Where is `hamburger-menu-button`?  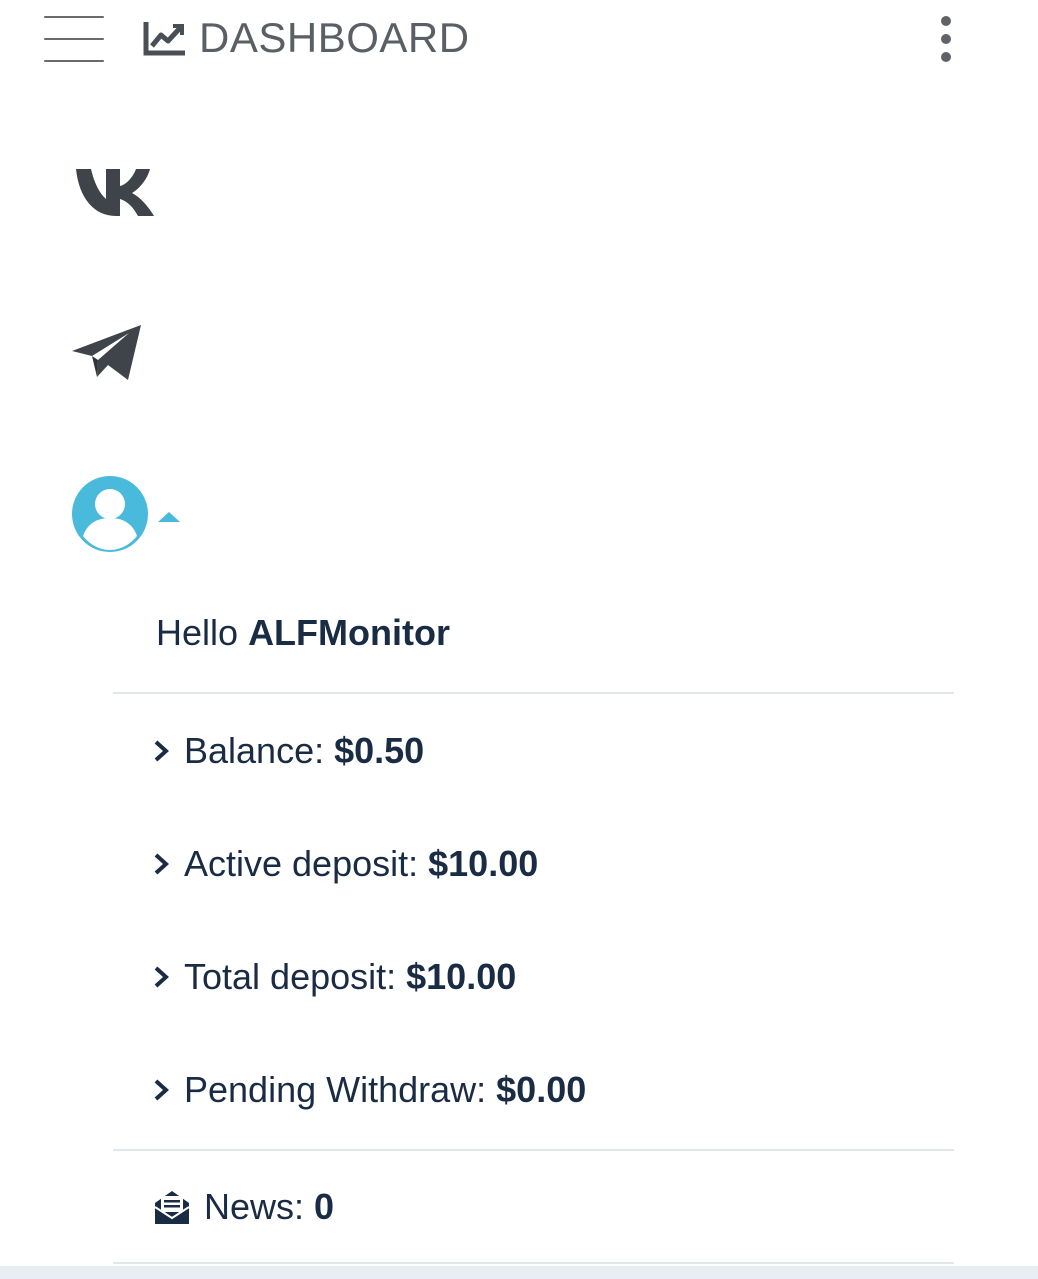
hamburger-menu-button is located at coordinates (74, 39).